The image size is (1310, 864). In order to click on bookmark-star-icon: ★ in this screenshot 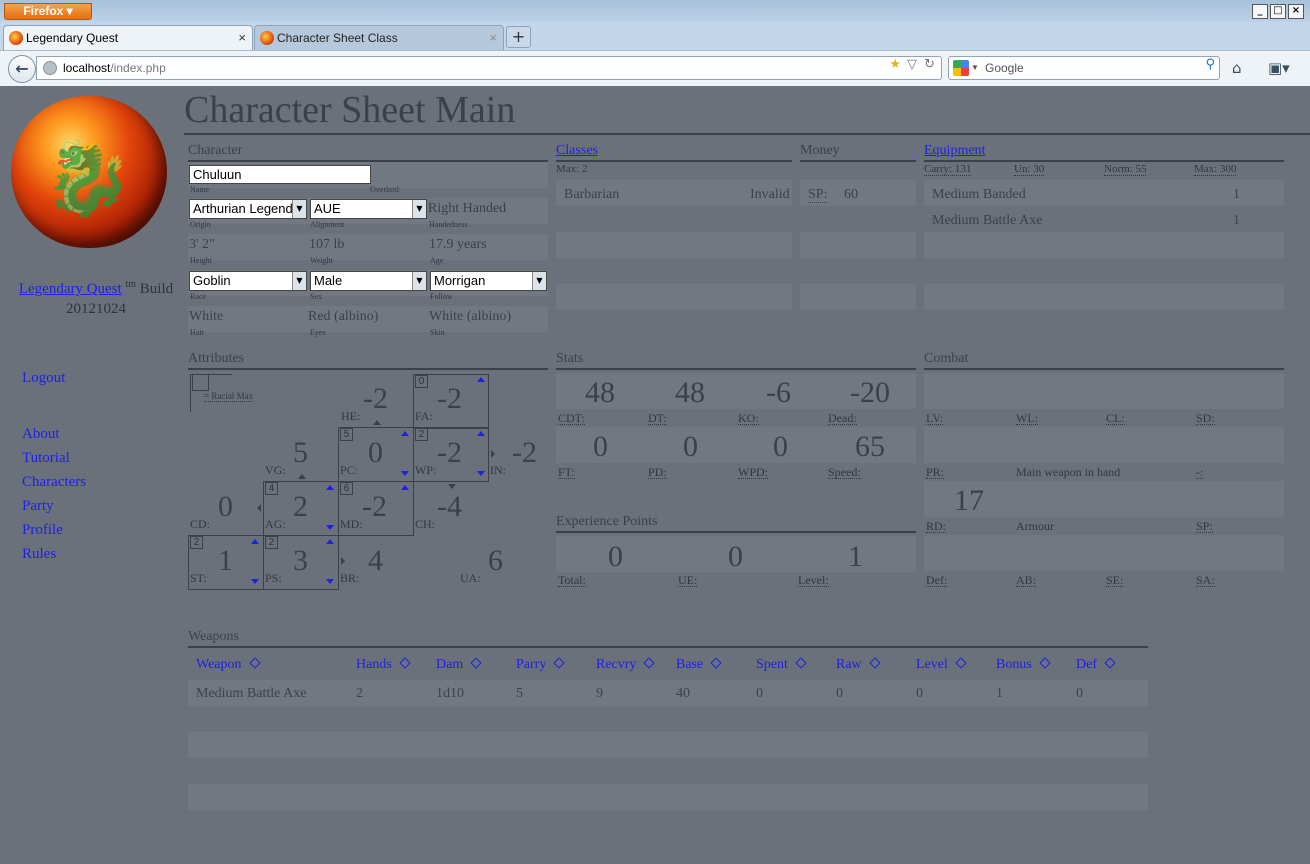, I will do `click(895, 64)`.